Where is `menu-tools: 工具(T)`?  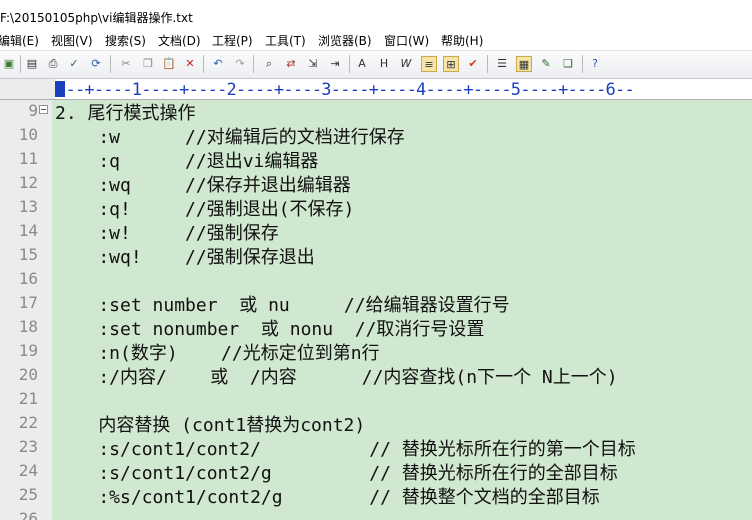
menu-tools: 工具(T) is located at coordinates (285, 40).